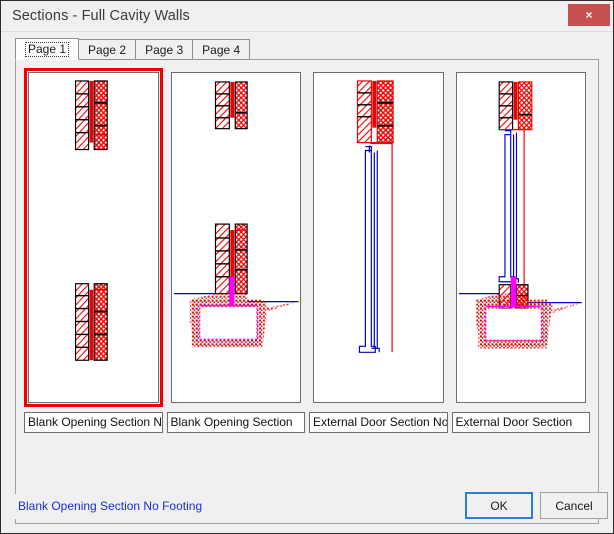 This screenshot has height=534, width=614. Describe the element at coordinates (235, 422) in the screenshot. I see `section-name-input-2: Blank Opening Section` at that location.